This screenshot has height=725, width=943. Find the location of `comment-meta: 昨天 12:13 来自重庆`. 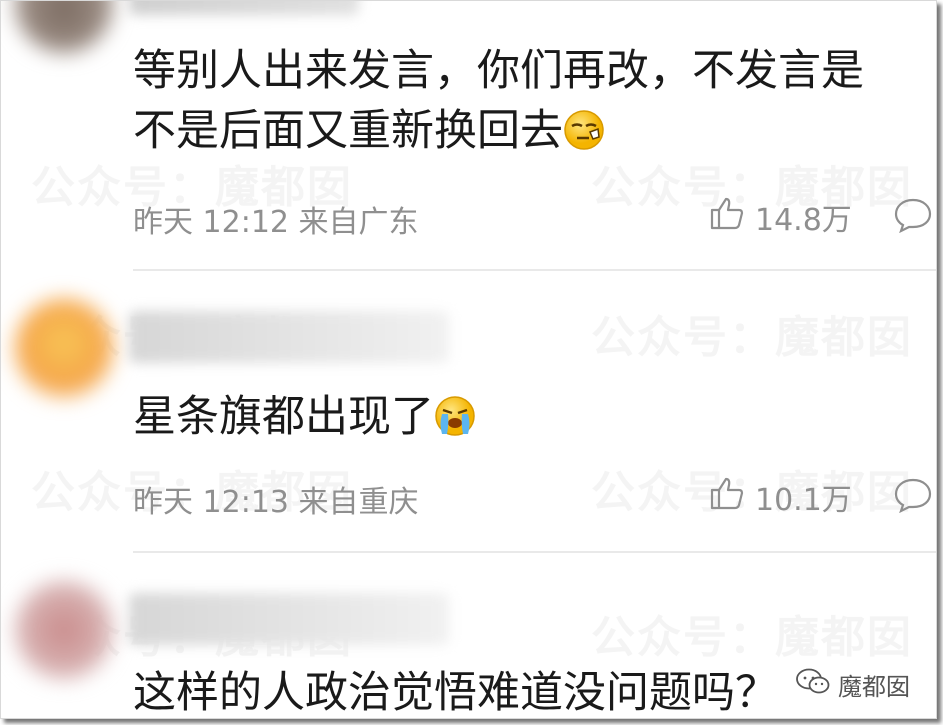

comment-meta: 昨天 12:13 来自重庆 is located at coordinates (276, 499).